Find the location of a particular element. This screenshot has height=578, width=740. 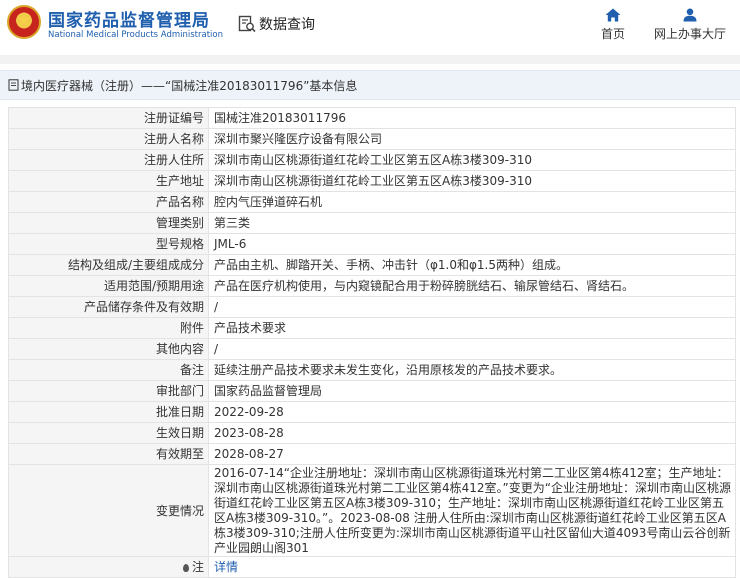

table-row-attachment: 附件 产品技术要求 is located at coordinates (372, 328).